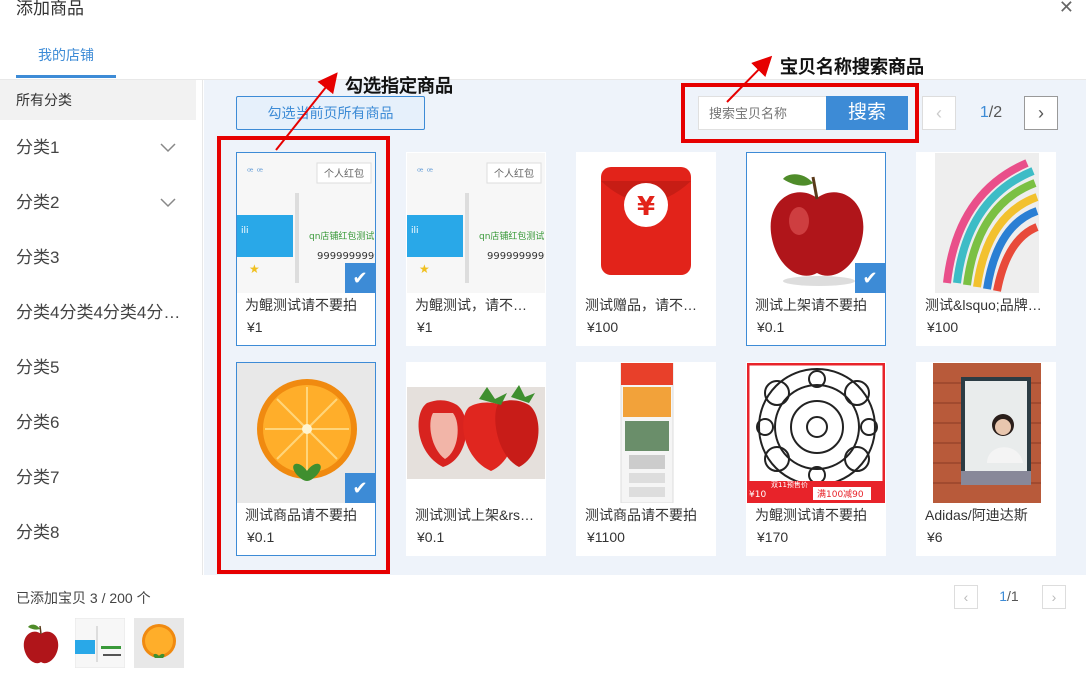  I want to click on annotation-search-label: 宝贝名称搜索商品, so click(852, 67).